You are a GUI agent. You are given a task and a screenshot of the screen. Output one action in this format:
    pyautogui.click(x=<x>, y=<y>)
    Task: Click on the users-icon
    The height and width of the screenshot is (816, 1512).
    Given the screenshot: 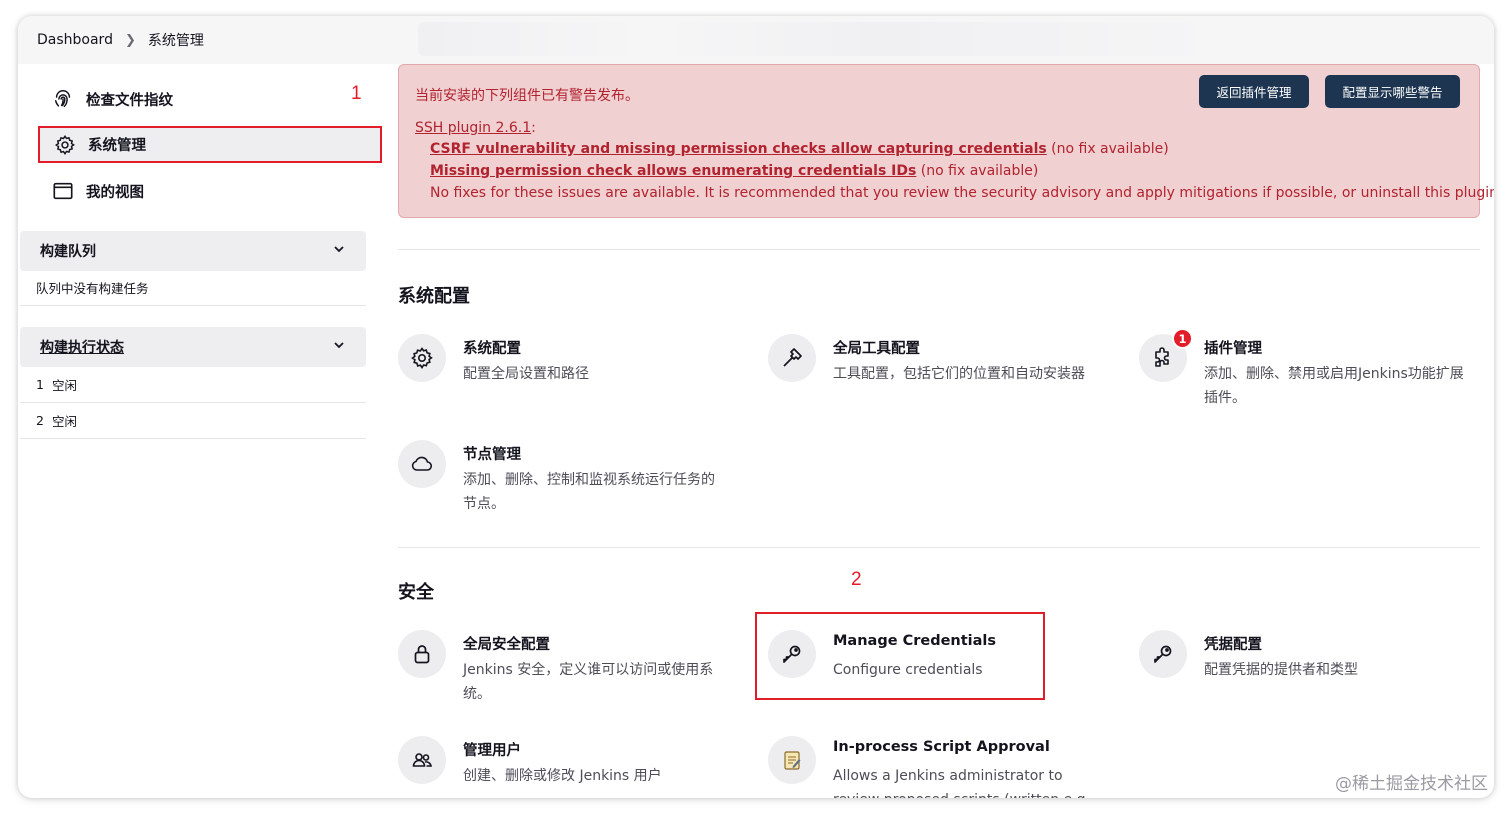 What is the action you would take?
    pyautogui.click(x=422, y=760)
    